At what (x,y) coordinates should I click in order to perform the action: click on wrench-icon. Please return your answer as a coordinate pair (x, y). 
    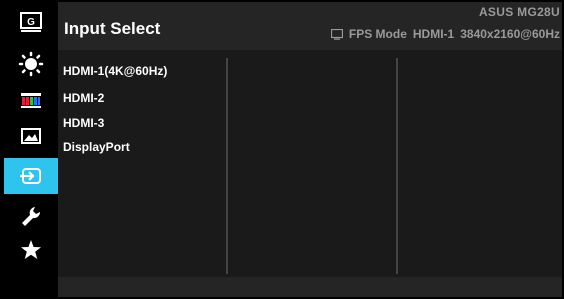
    Looking at the image, I should click on (31, 216).